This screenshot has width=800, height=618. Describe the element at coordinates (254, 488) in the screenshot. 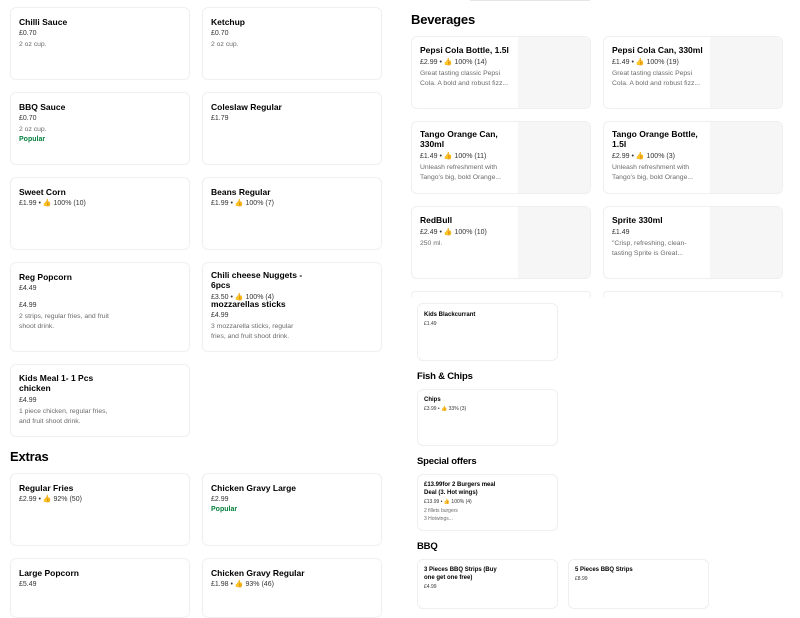

I see `item-name: Chicken Gravy Large` at that location.